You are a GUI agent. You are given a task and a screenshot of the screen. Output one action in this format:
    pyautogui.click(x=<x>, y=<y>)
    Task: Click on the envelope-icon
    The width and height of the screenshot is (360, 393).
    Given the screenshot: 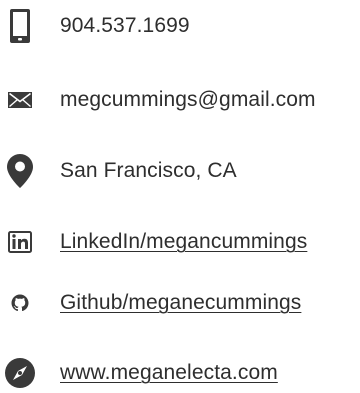 What is the action you would take?
    pyautogui.click(x=20, y=100)
    